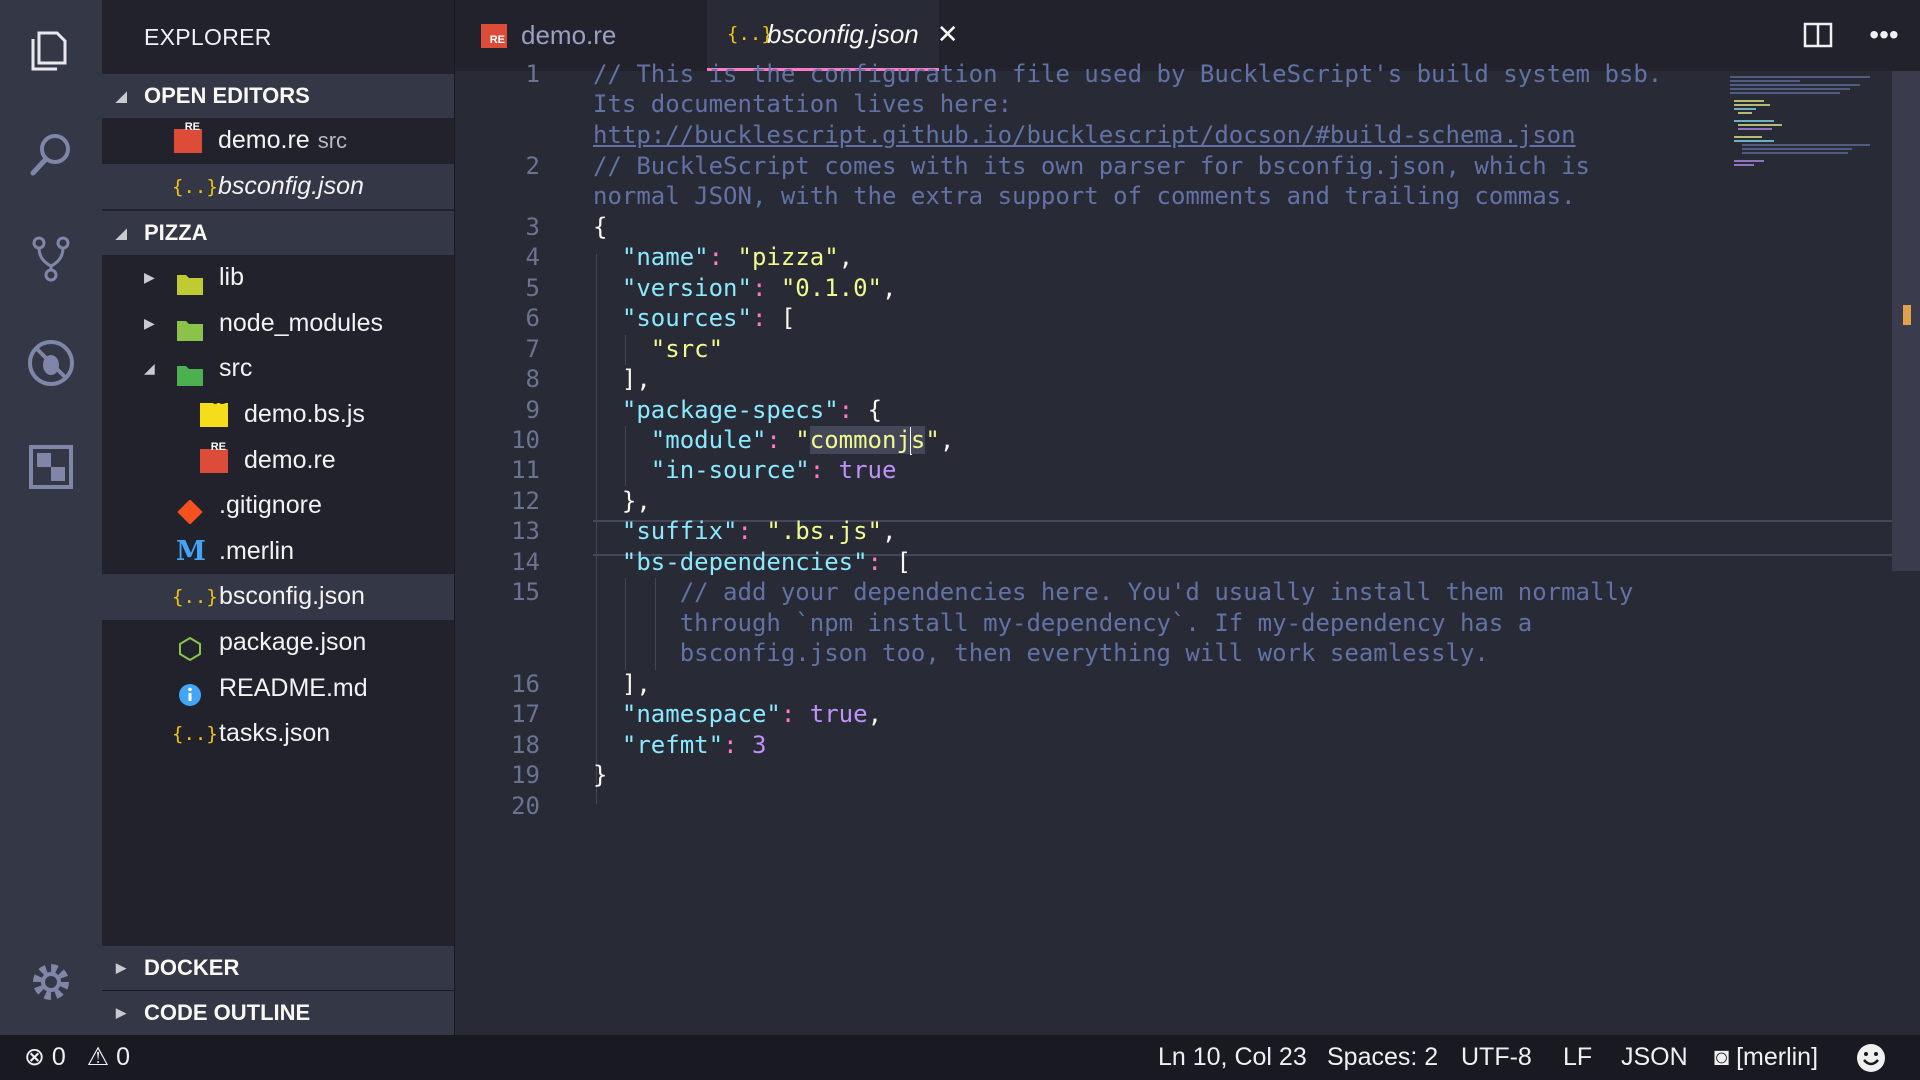  Describe the element at coordinates (278, 1013) in the screenshot. I see `code-outline-header: ▶ CODE OUTLINE` at that location.